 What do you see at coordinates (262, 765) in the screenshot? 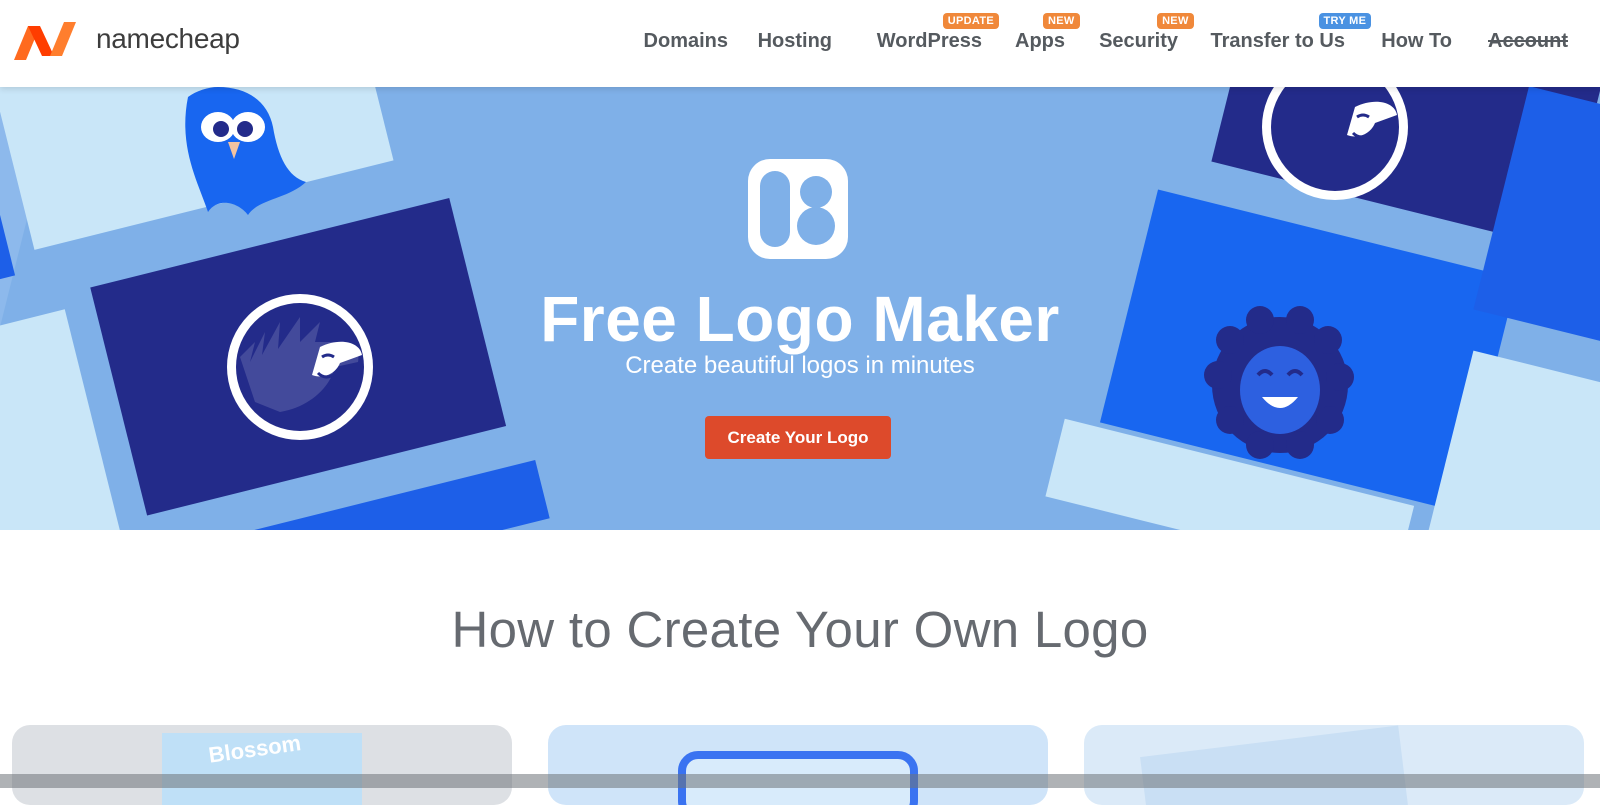
I see `step-card: Blossom` at bounding box center [262, 765].